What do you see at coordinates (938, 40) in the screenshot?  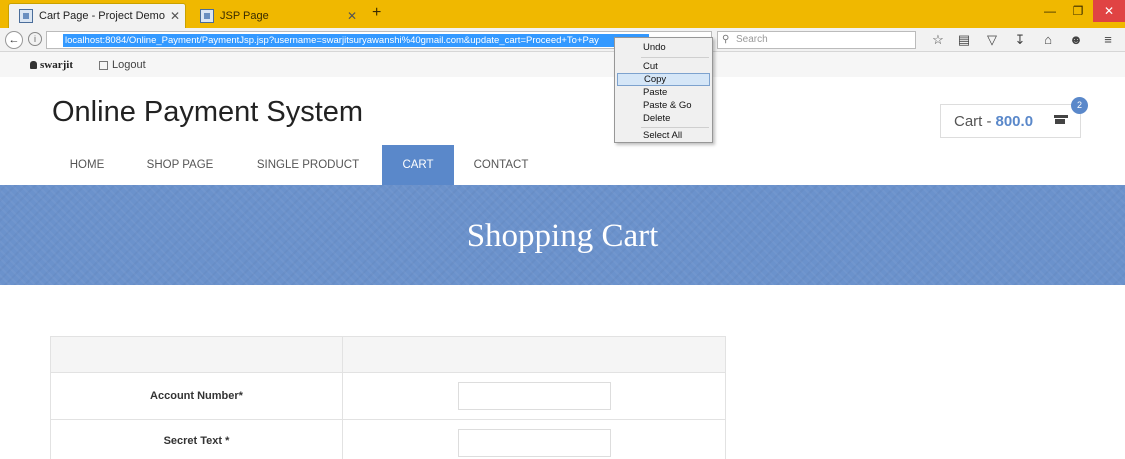 I see `bookmark-star-icon: ☆` at bounding box center [938, 40].